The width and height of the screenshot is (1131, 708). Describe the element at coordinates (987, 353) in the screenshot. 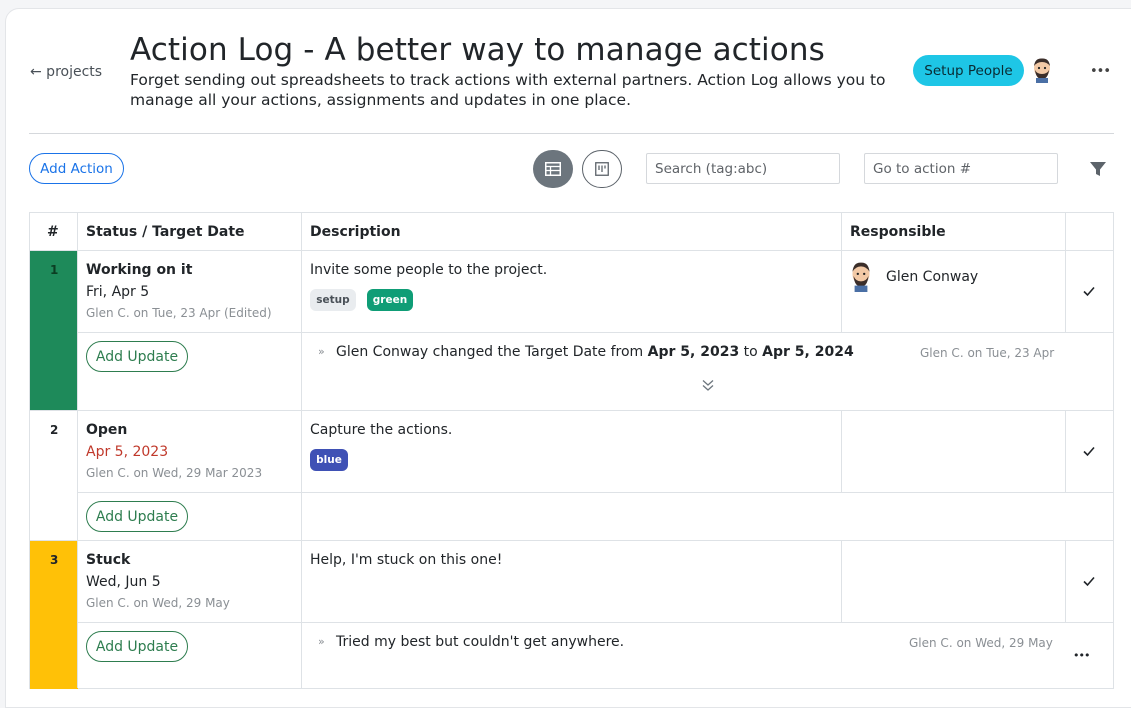

I see `update-meta: Glen C. on Tue, 23 Apr` at that location.